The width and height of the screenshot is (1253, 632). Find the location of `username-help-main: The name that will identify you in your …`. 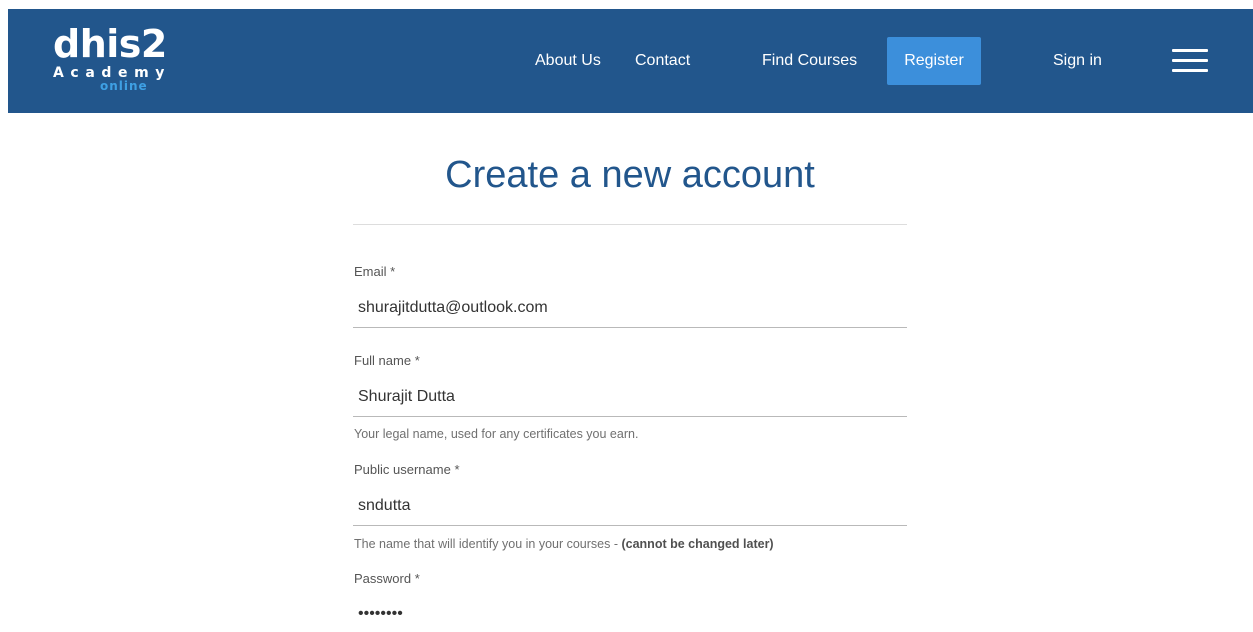

username-help-main: The name that will identify you in your … is located at coordinates (488, 544).